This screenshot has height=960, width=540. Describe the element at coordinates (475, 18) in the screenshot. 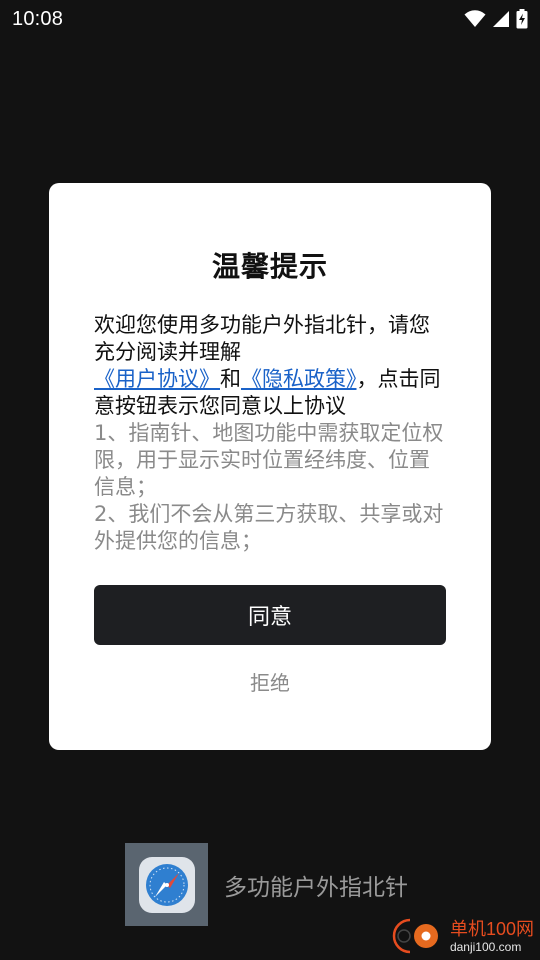

I see `wifi-icon` at that location.